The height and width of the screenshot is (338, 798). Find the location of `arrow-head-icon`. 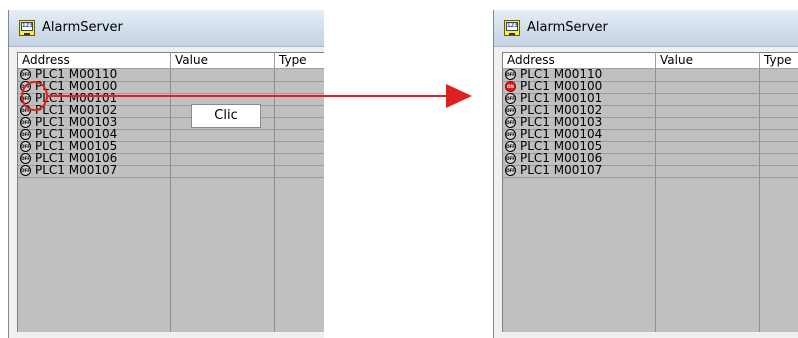

arrow-head-icon is located at coordinates (459, 96).